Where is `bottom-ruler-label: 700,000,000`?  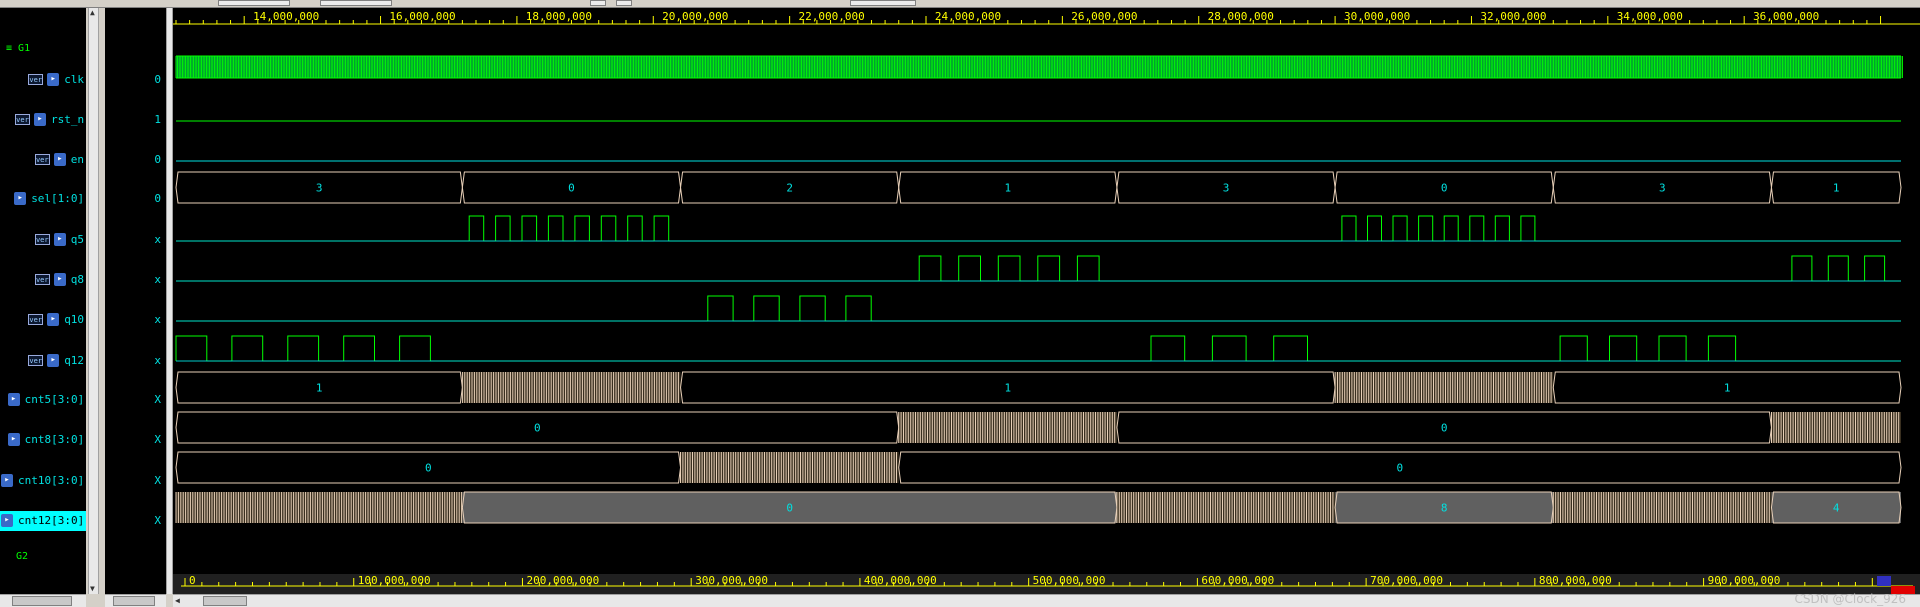 bottom-ruler-label: 700,000,000 is located at coordinates (1406, 580).